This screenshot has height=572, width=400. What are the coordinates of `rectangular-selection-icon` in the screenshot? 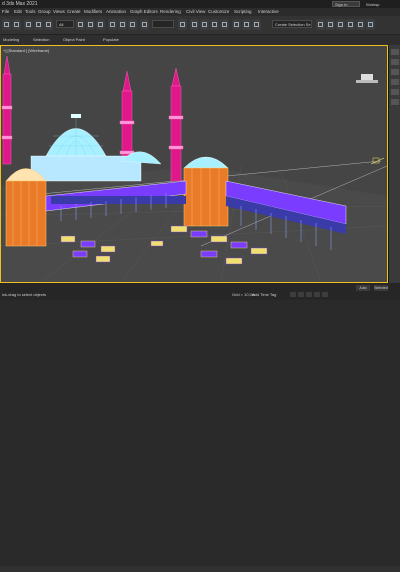 It's located at (100, 24).